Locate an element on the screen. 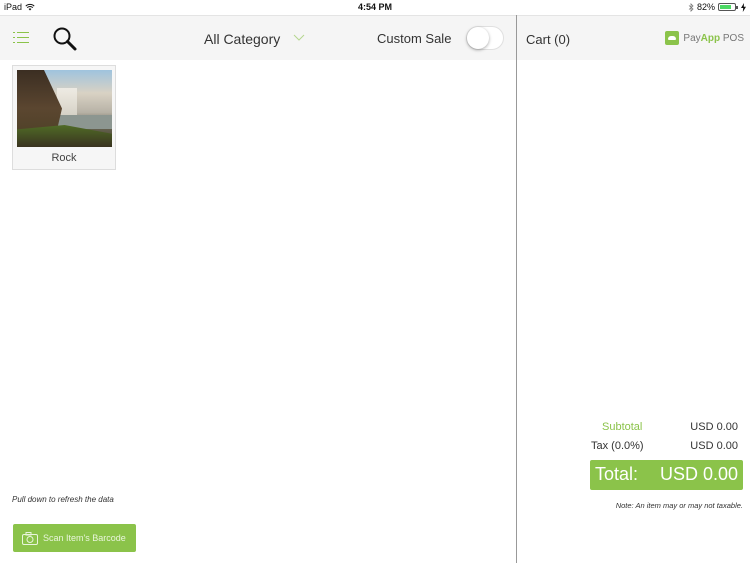 The height and width of the screenshot is (563, 750). payapp-logo: PayApp POS is located at coordinates (704, 38).